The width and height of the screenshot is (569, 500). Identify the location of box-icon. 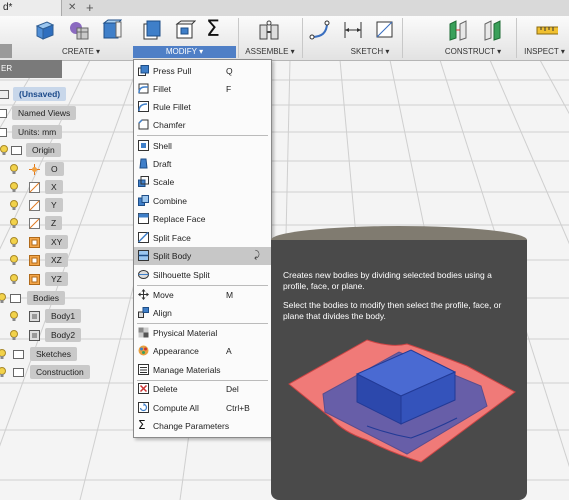
(45, 30).